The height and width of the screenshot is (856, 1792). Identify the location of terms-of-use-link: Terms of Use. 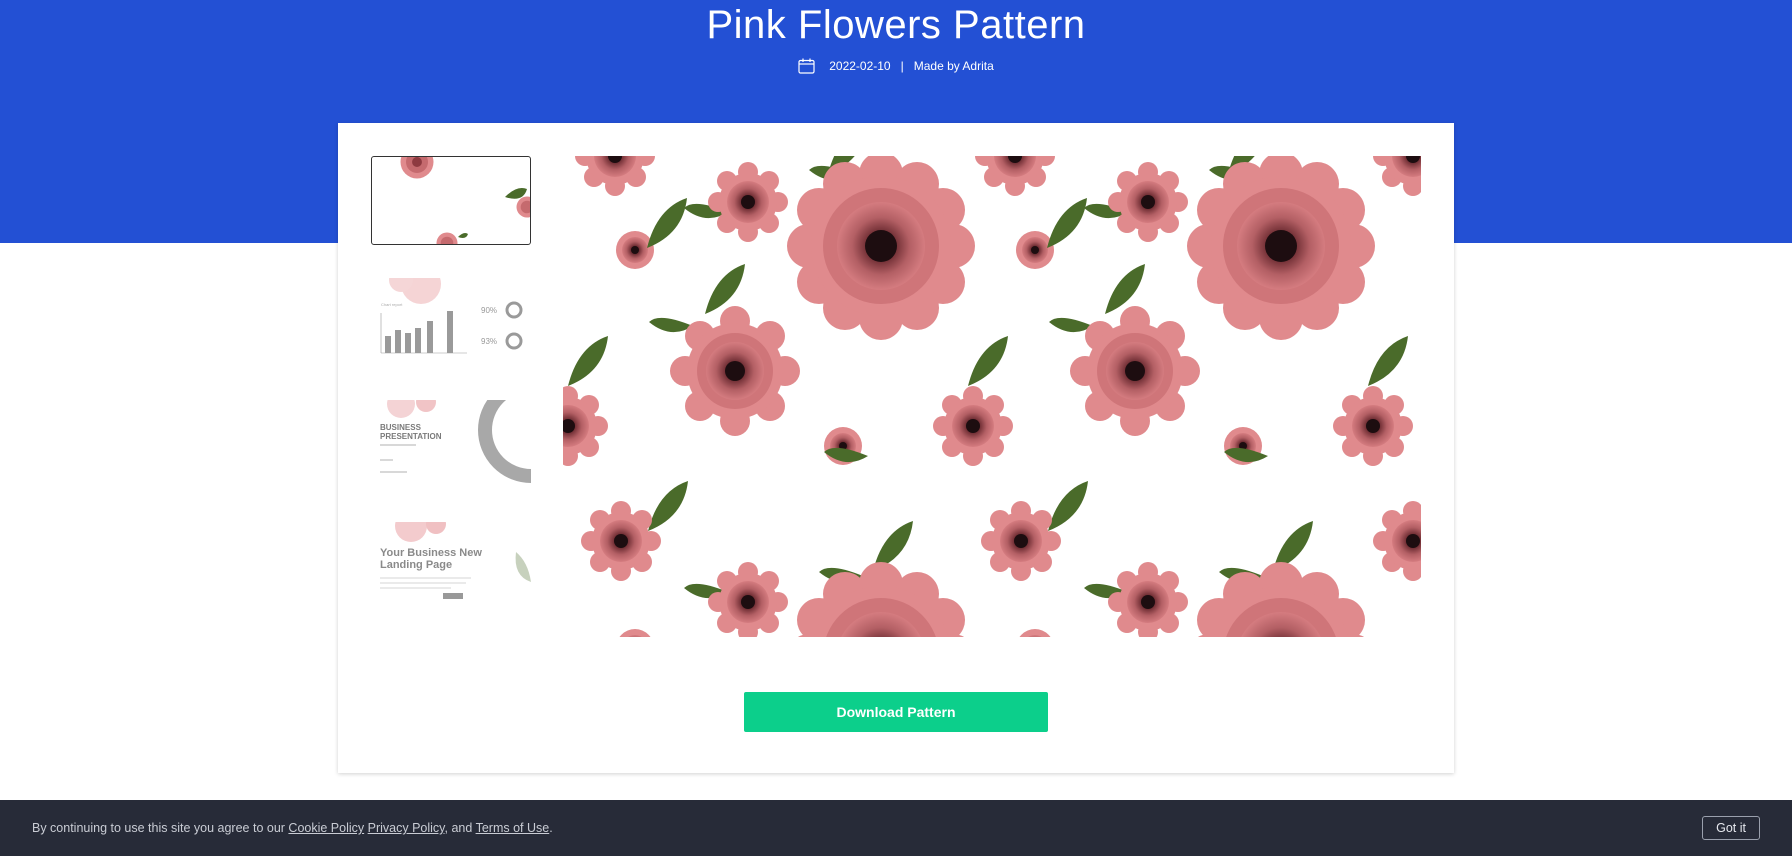
(513, 828).